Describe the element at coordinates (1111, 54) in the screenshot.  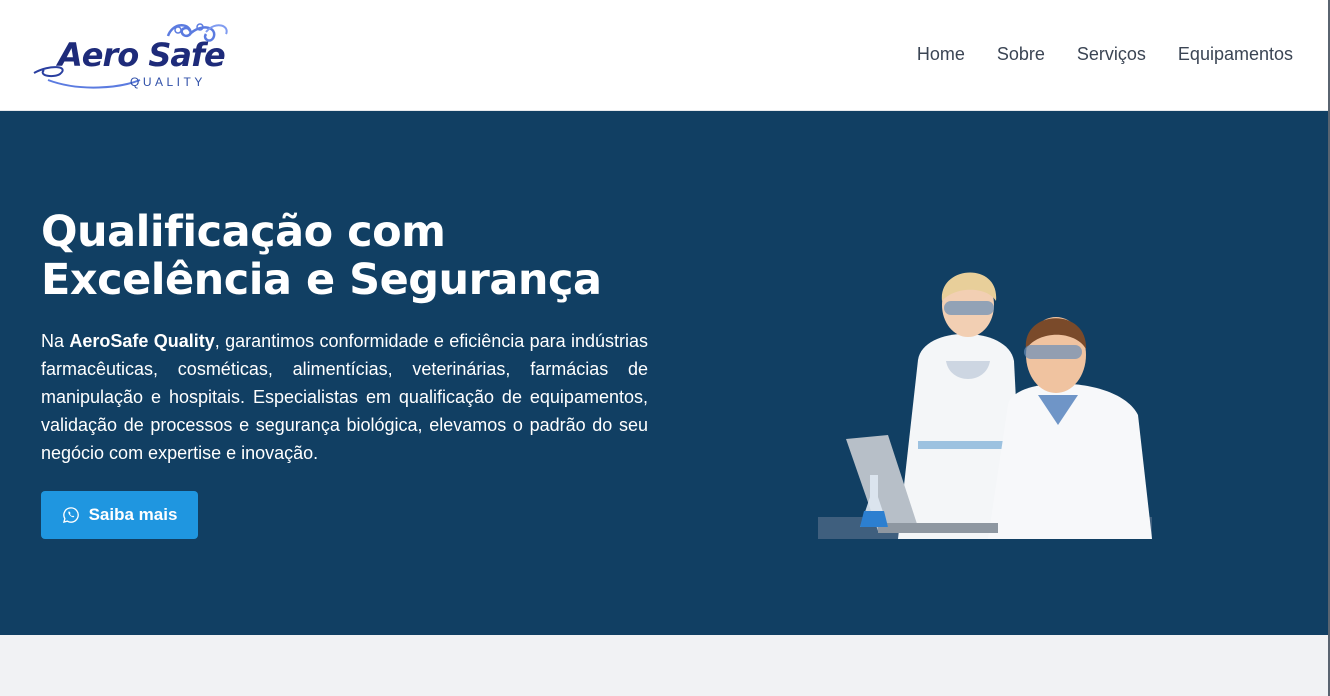
I see `nav-item-servicos: Serviços` at that location.